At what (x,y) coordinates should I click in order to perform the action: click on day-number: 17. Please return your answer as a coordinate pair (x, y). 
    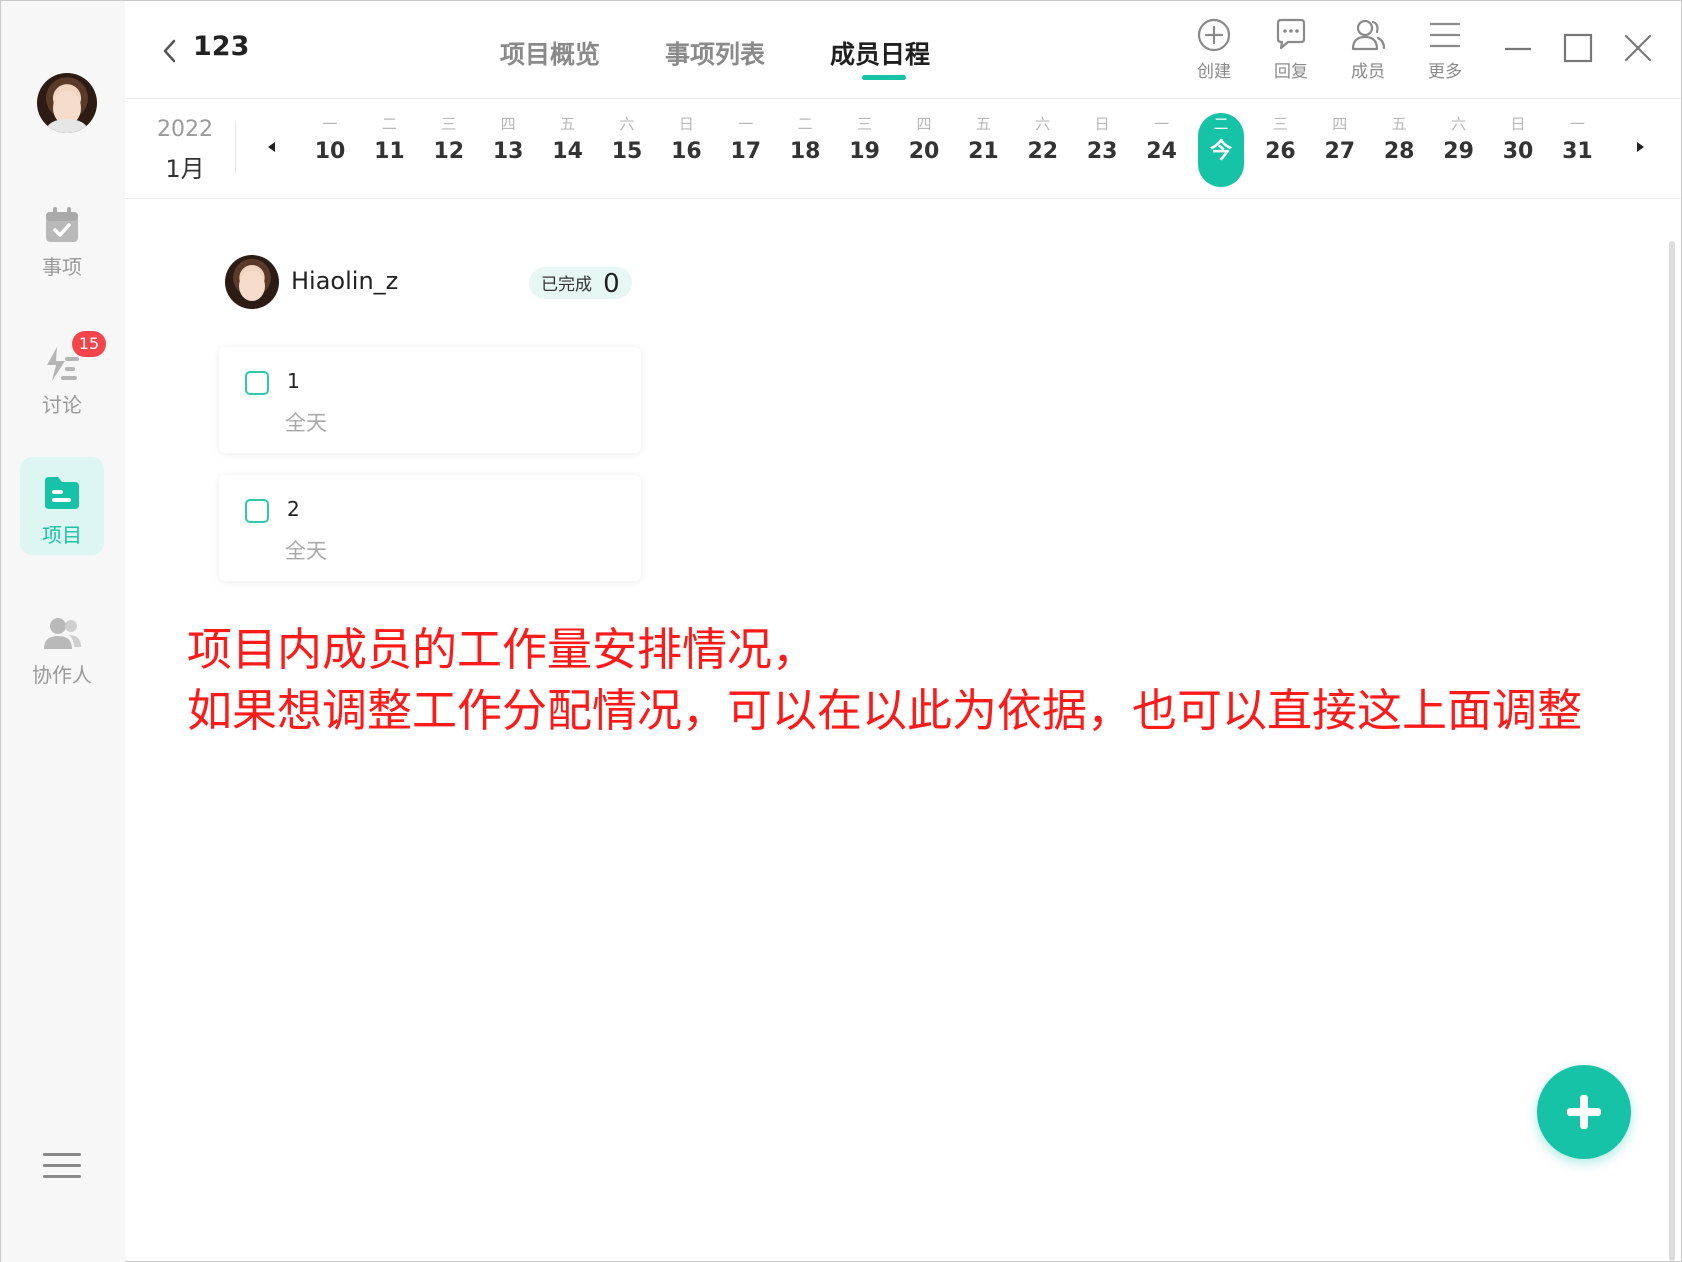
    Looking at the image, I should click on (746, 151).